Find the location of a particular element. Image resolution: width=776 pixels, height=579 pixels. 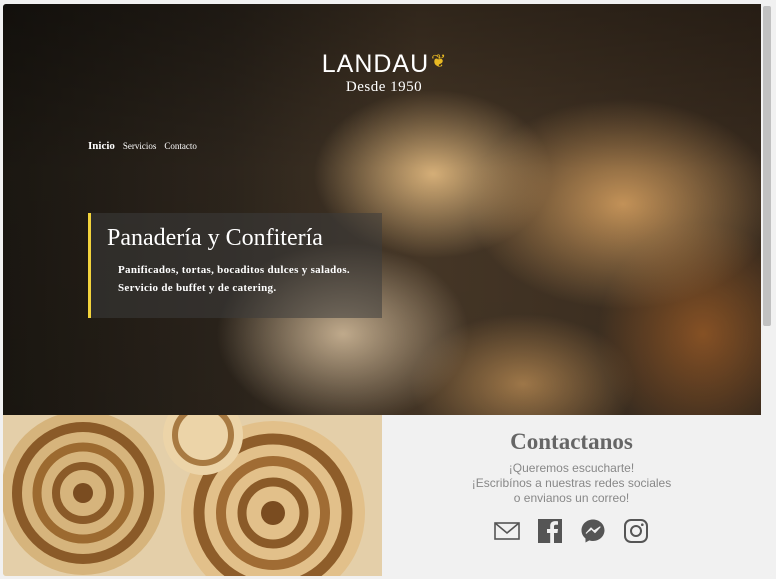

contact-line-1: ¡Queremos escucharte! is located at coordinates (571, 468).